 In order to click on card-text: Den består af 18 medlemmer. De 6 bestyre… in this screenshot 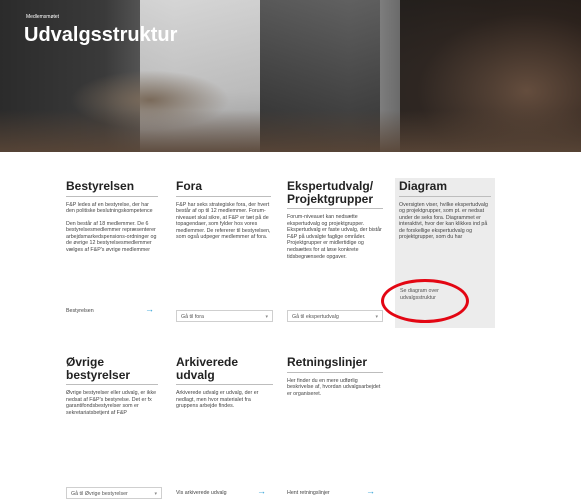, I will do `click(111, 237)`.